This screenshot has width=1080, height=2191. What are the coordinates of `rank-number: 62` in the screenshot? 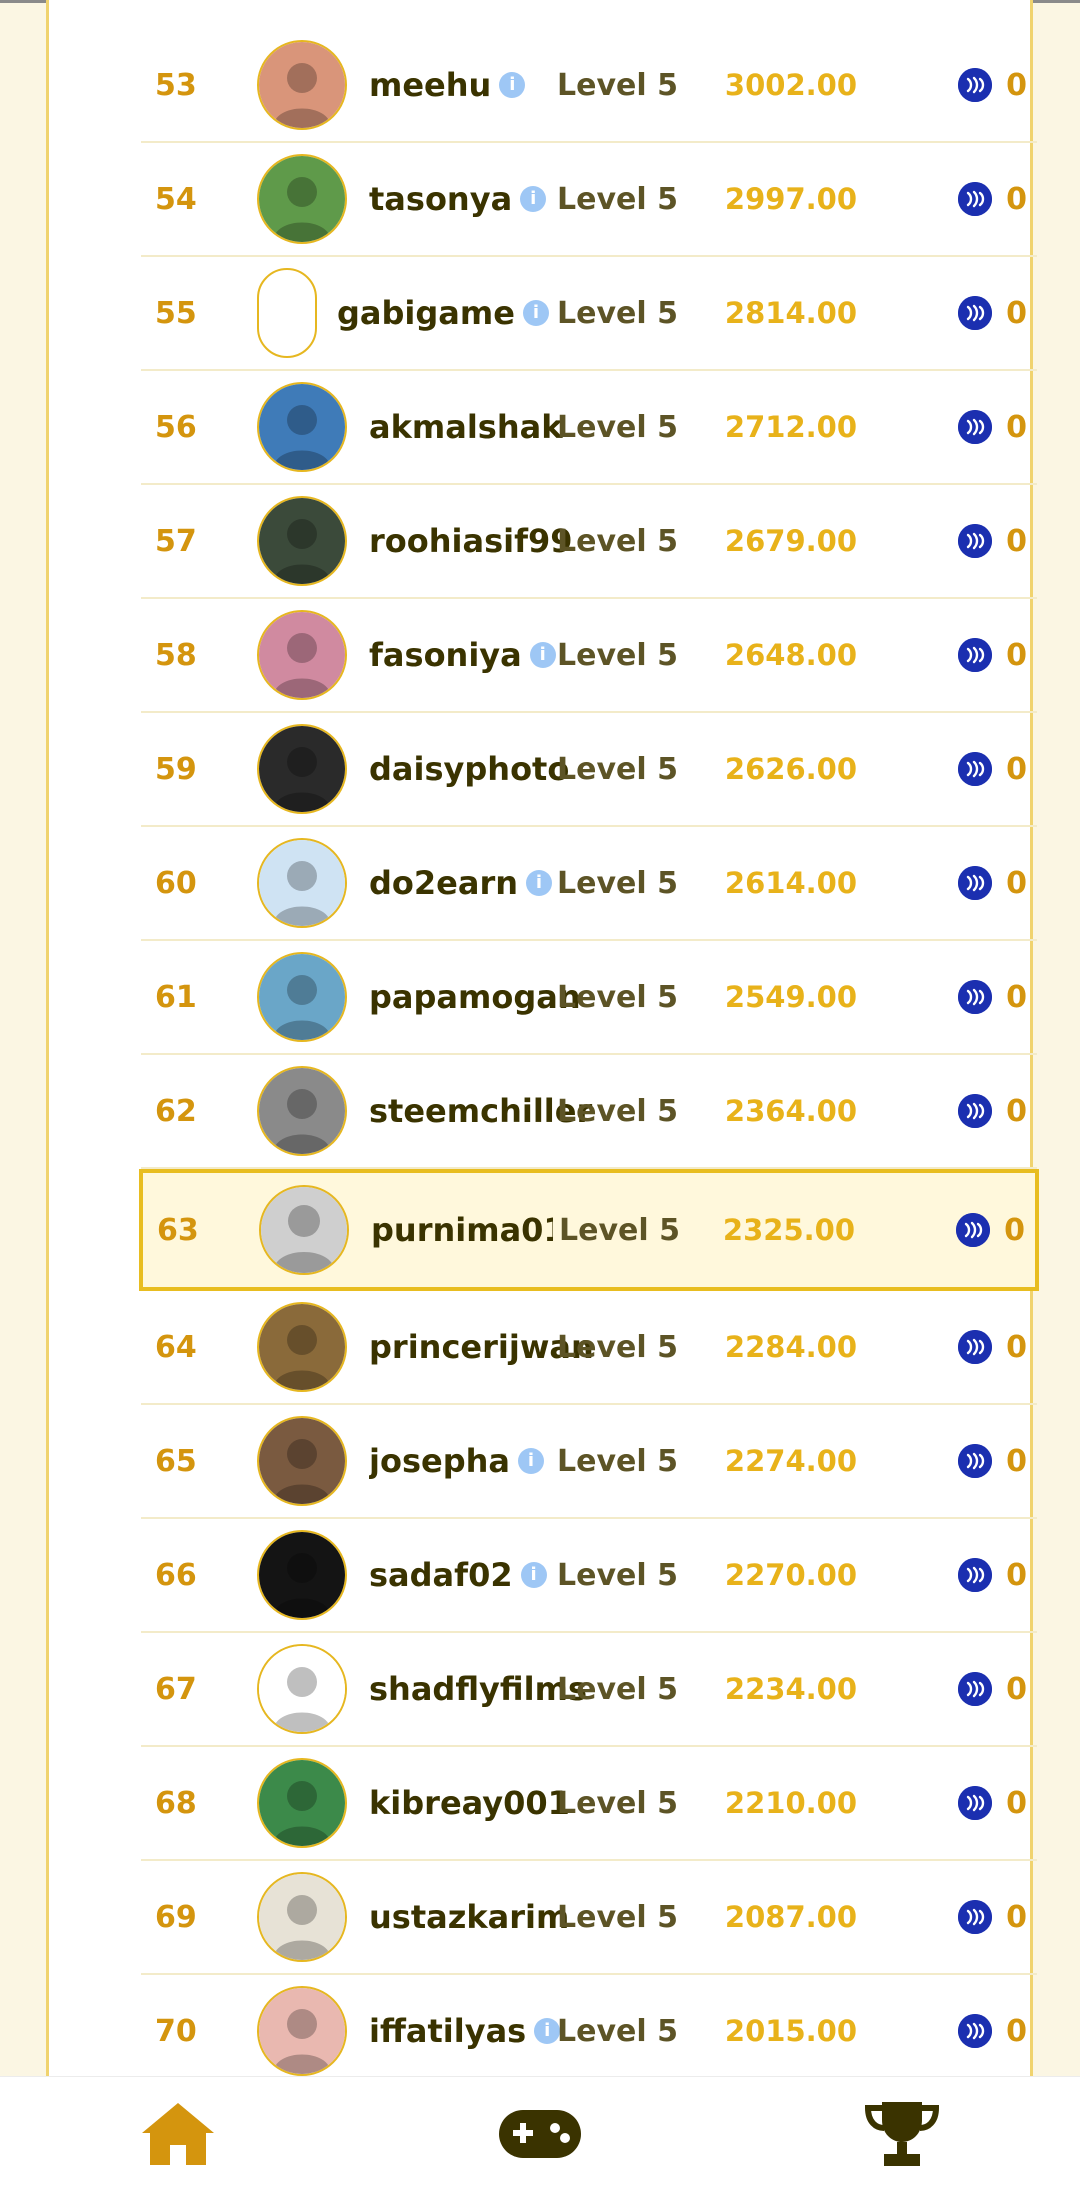 It's located at (176, 1111).